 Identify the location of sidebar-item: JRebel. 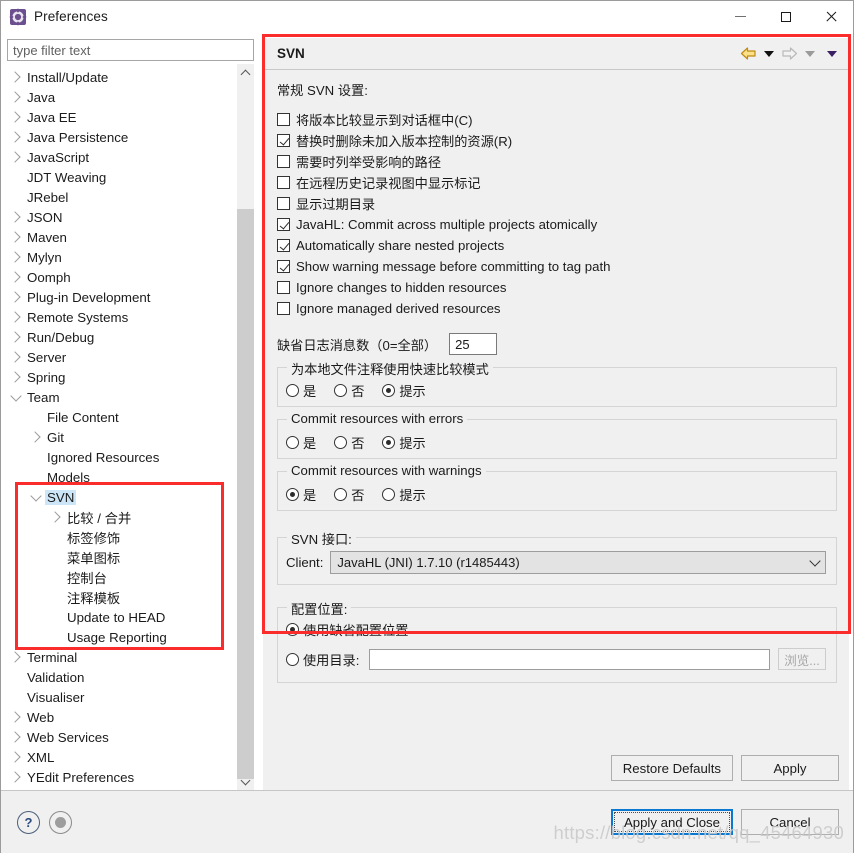
(122, 197).